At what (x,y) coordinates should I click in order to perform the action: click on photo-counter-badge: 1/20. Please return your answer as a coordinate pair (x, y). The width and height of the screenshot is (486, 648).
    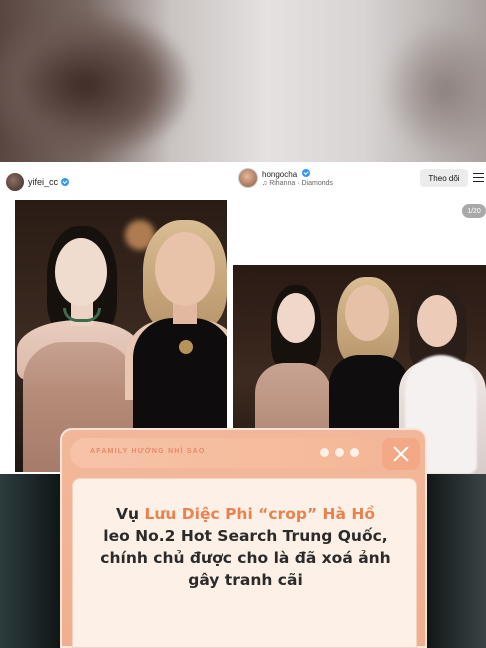
    Looking at the image, I should click on (474, 211).